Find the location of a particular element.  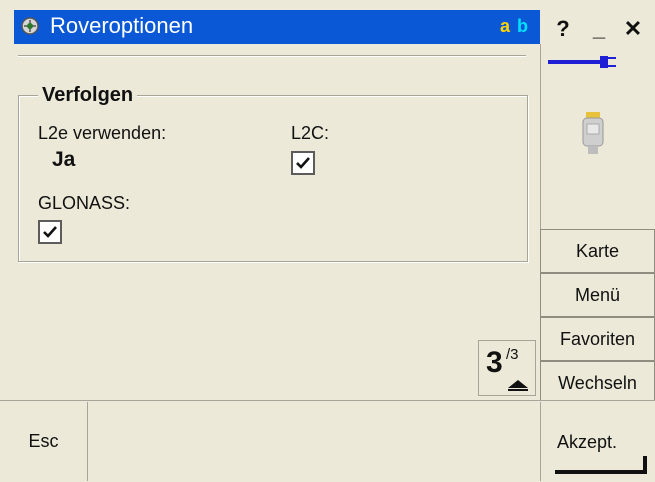

map-button-label: Karte is located at coordinates (597, 250).